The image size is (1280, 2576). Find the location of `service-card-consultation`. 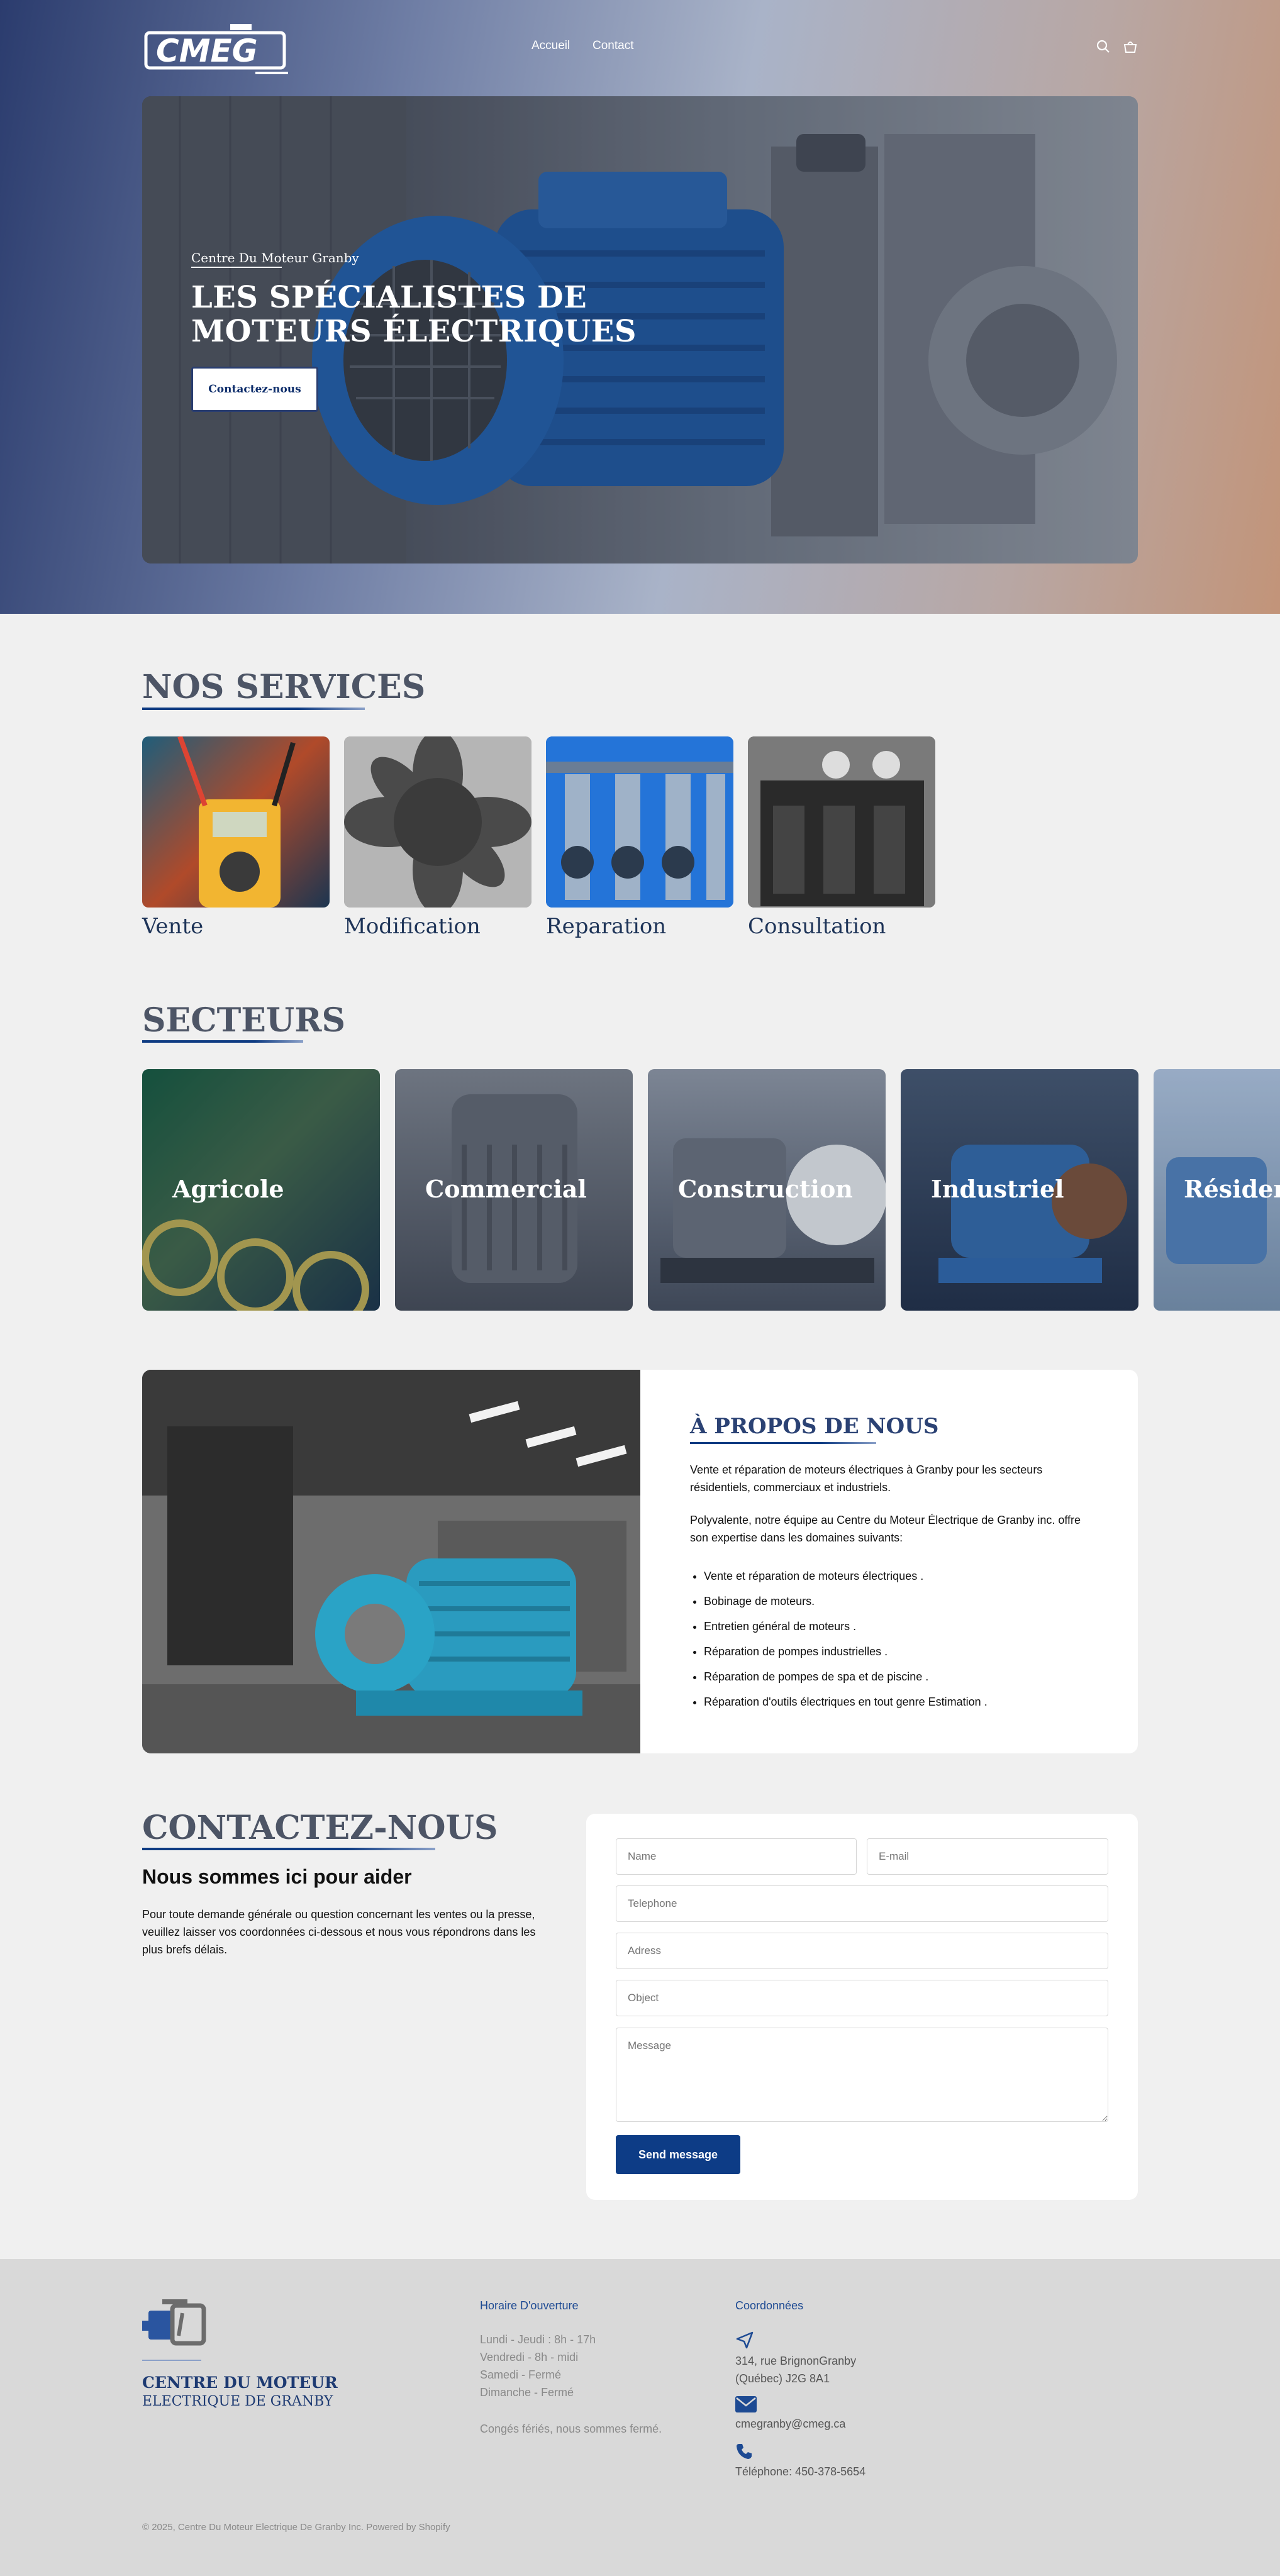

service-card-consultation is located at coordinates (841, 822).